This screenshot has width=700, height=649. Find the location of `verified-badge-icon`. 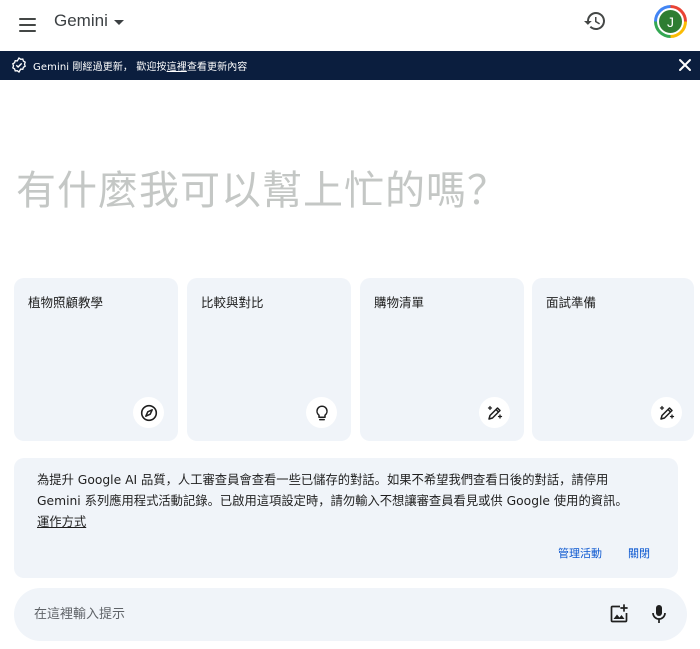

verified-badge-icon is located at coordinates (19, 65).